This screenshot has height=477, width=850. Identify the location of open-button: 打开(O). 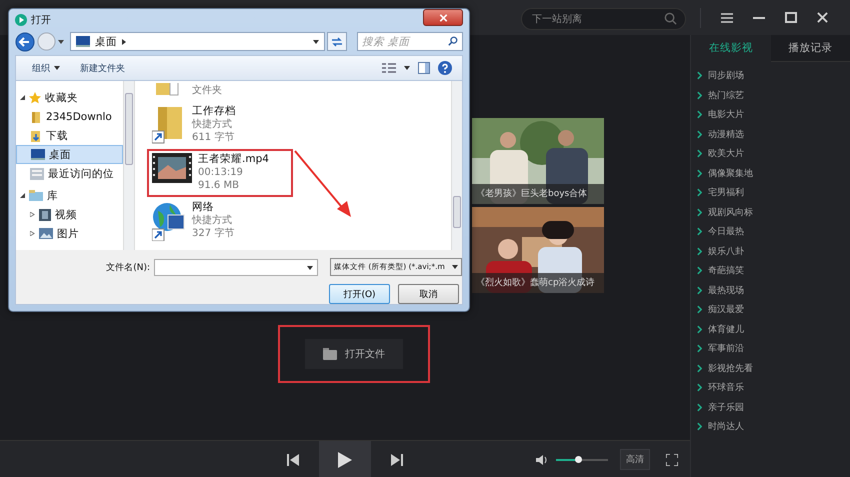
(359, 294).